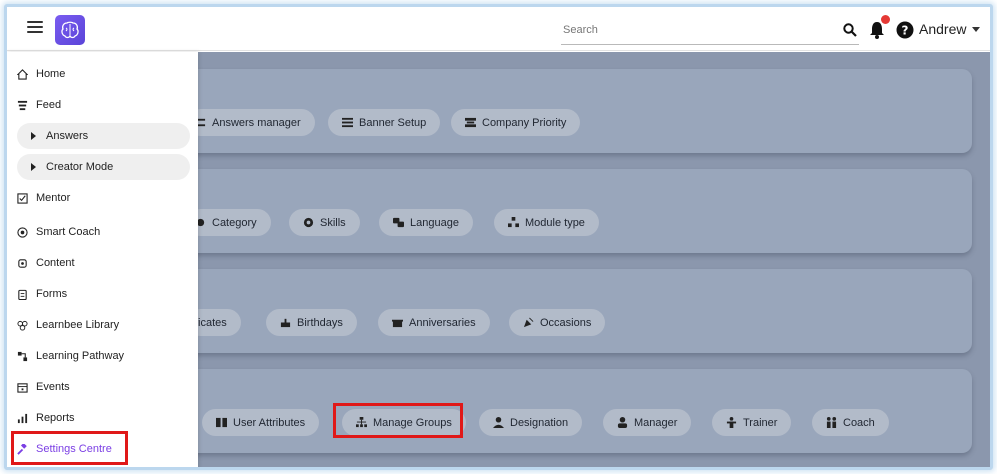 Image resolution: width=997 pixels, height=474 pixels. What do you see at coordinates (398, 420) in the screenshot?
I see `manage-groups-highlight` at bounding box center [398, 420].